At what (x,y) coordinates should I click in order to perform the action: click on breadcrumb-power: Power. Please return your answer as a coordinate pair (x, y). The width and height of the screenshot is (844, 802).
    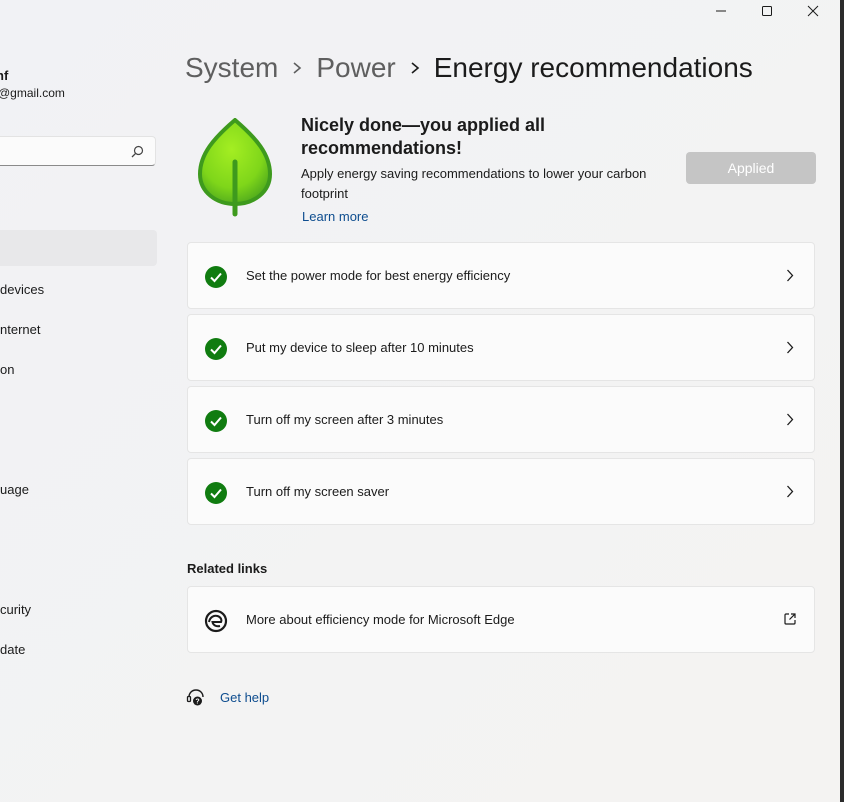
    Looking at the image, I should click on (355, 68).